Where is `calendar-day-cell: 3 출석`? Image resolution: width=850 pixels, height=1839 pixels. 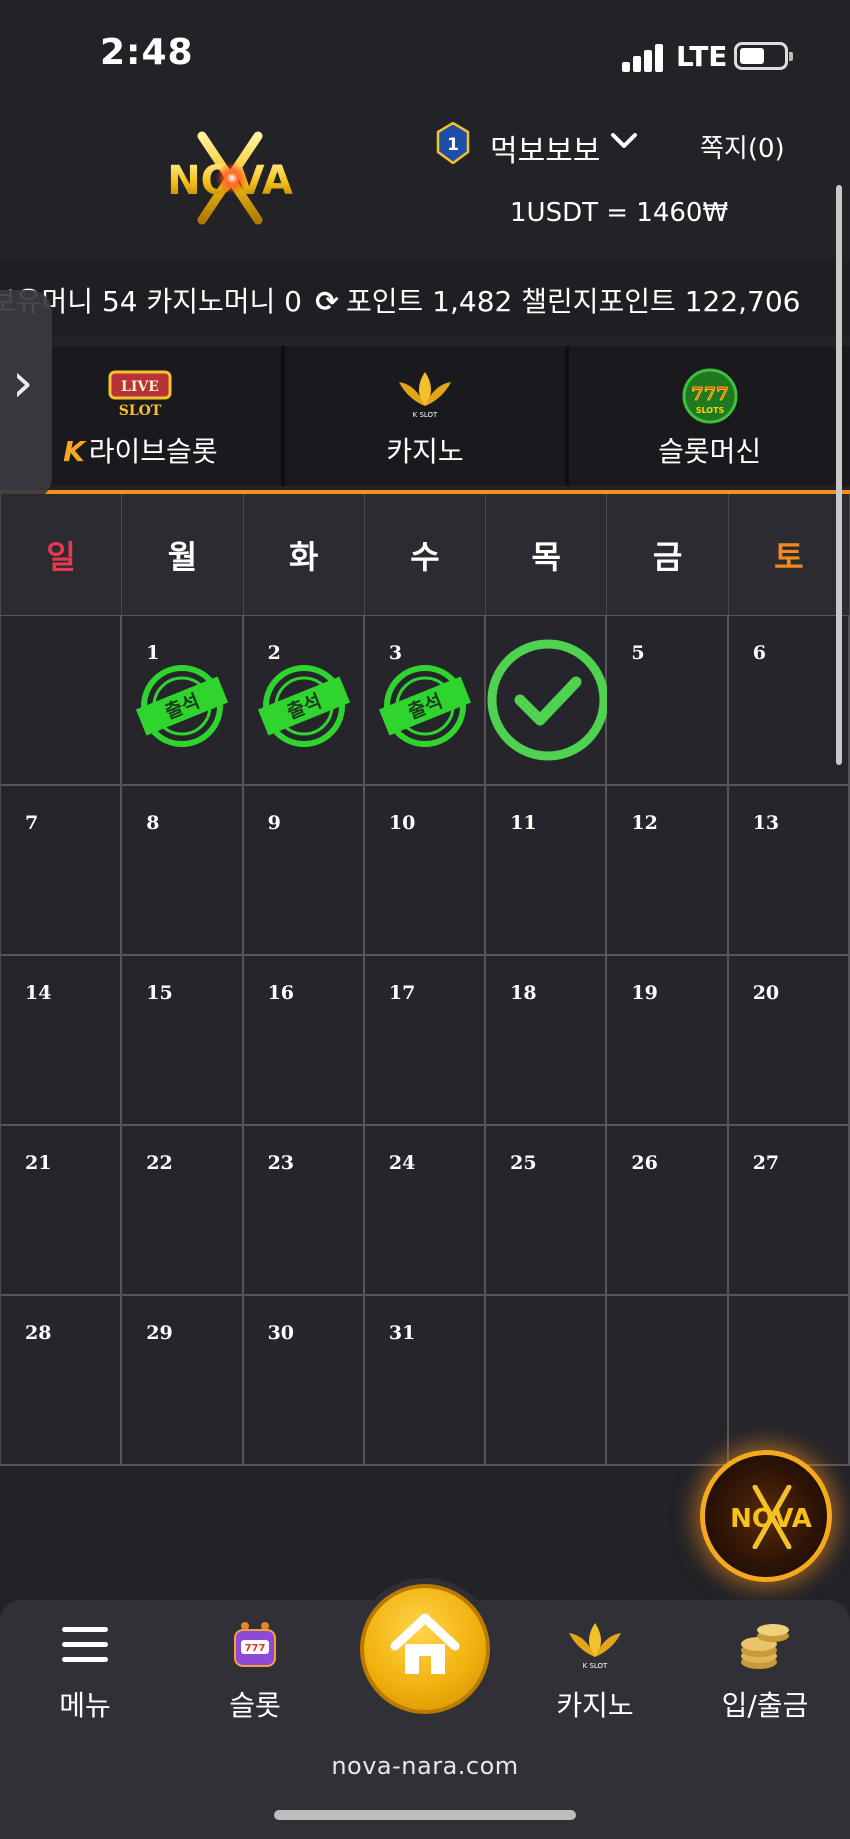 calendar-day-cell: 3 출석 is located at coordinates (425, 701).